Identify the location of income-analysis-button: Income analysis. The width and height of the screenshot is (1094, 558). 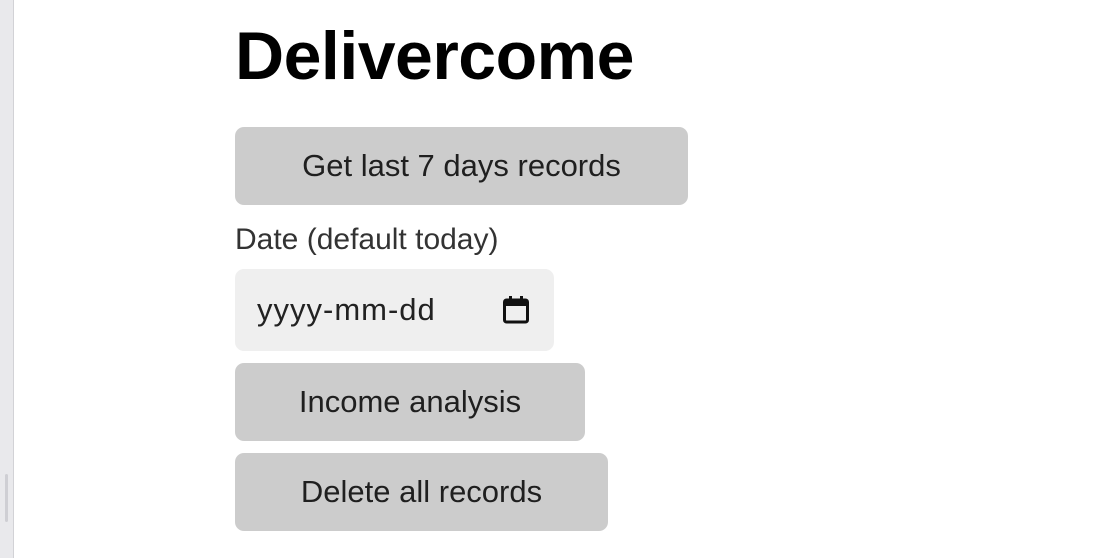
(410, 402).